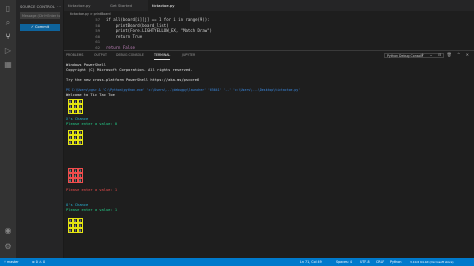 This screenshot has width=474, height=266. Describe the element at coordinates (75, 220) in the screenshot. I see `board-cell: O` at that location.